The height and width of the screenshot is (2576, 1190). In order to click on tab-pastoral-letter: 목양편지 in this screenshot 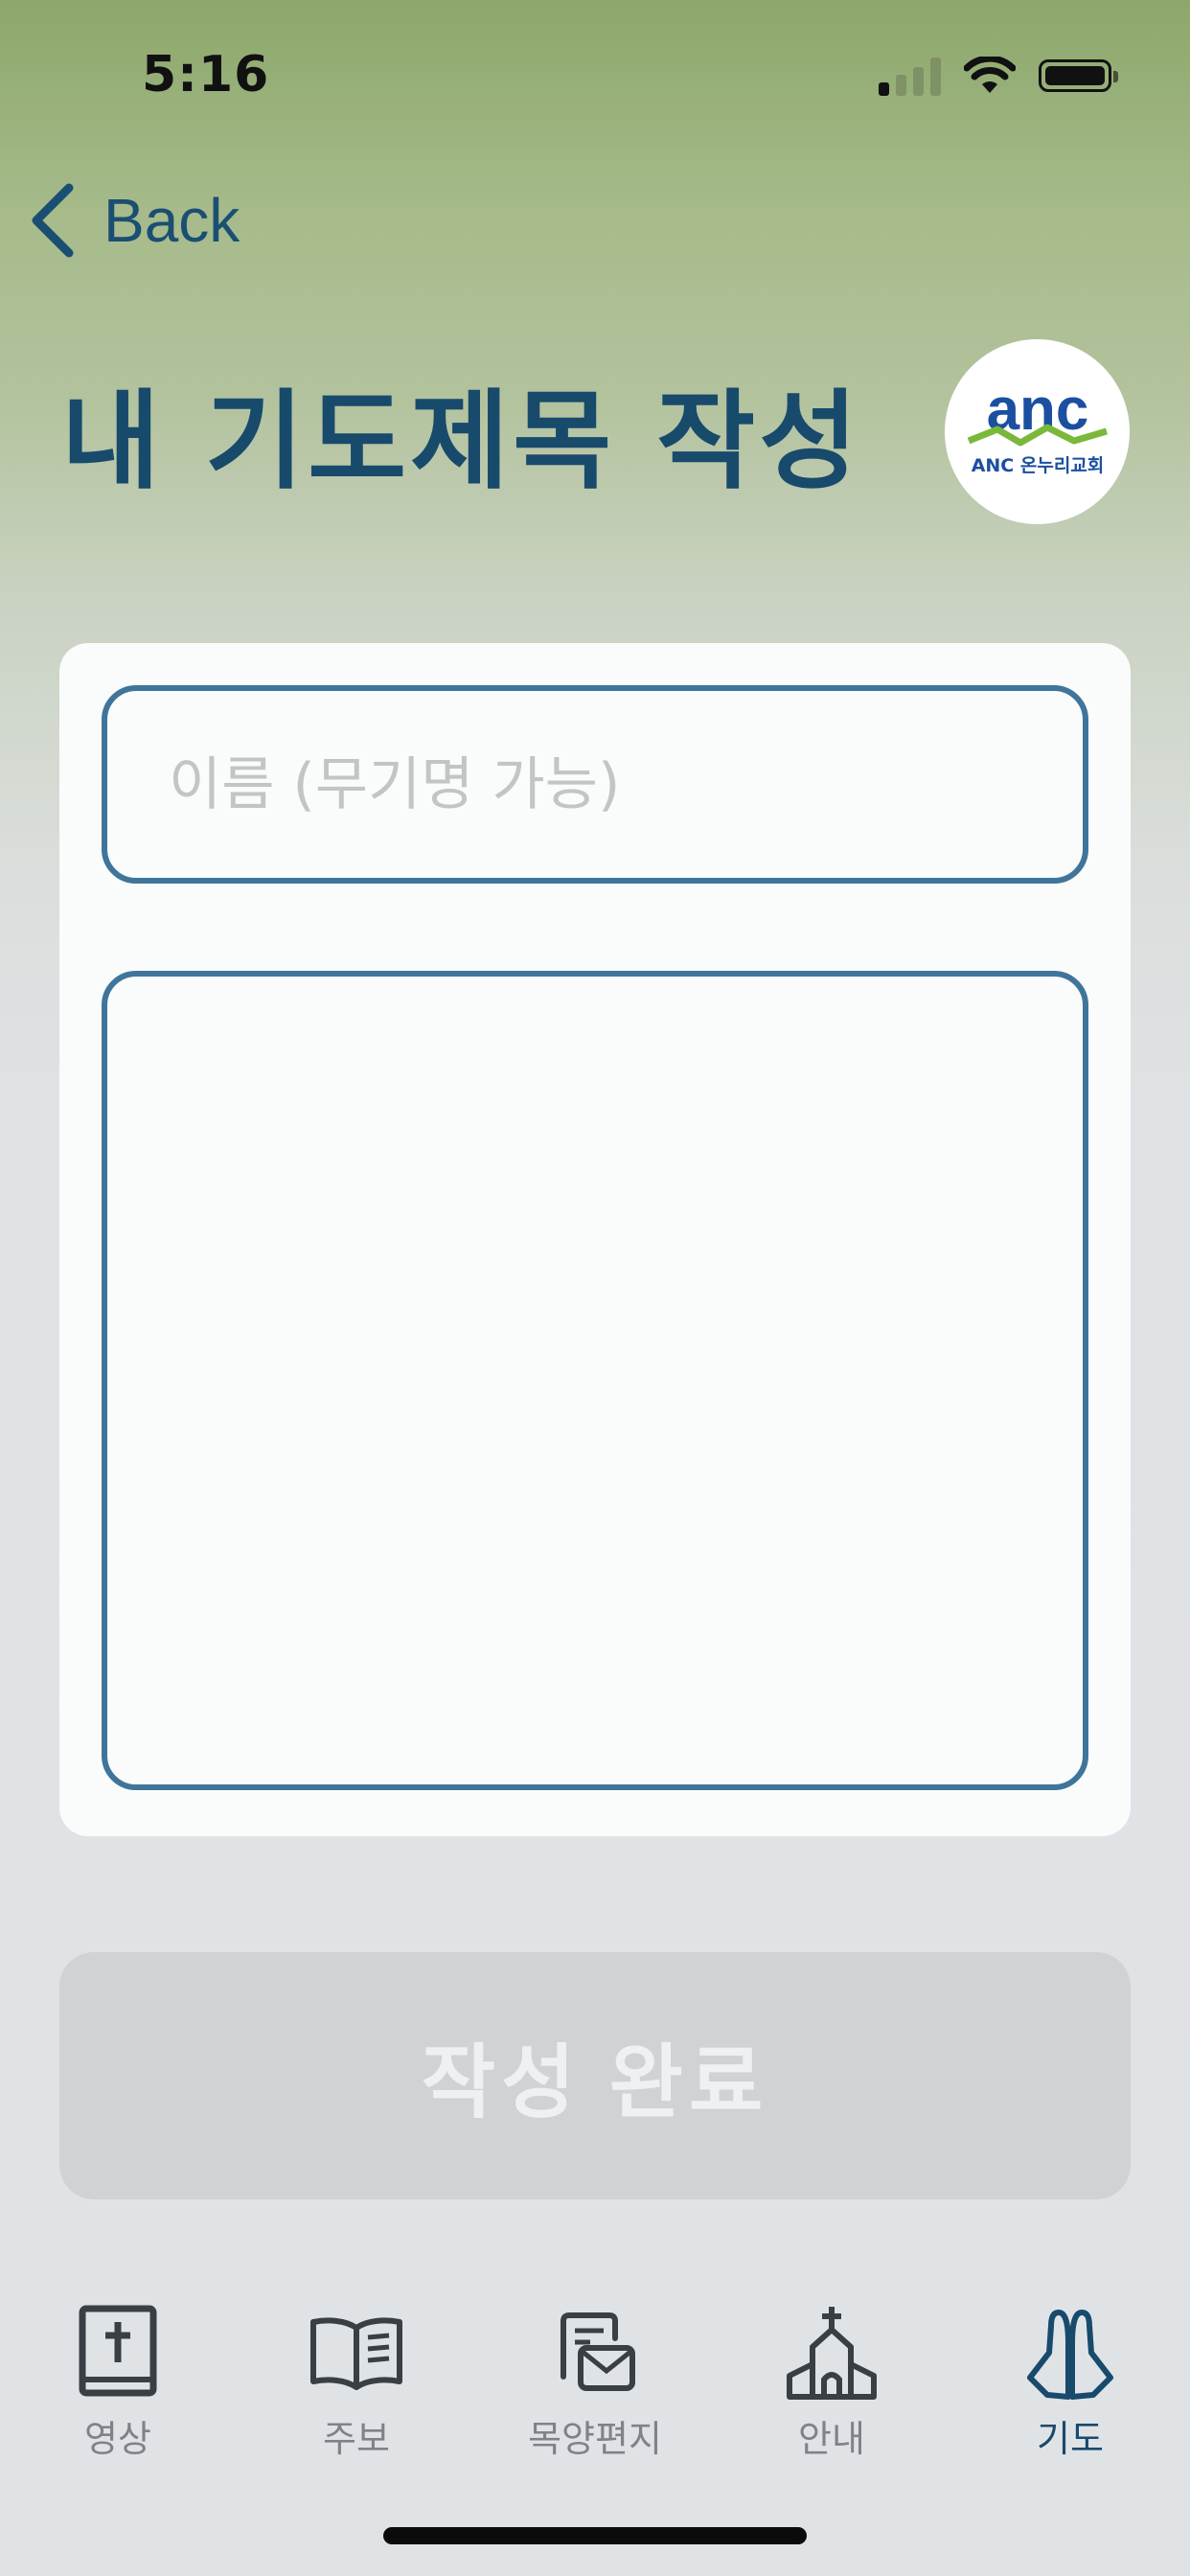, I will do `click(595, 2381)`.